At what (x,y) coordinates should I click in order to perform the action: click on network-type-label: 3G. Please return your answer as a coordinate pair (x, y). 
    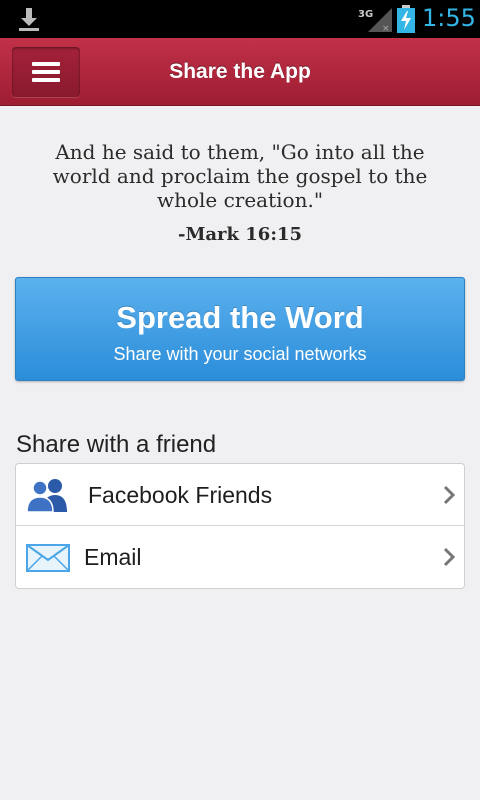
    Looking at the image, I should click on (365, 14).